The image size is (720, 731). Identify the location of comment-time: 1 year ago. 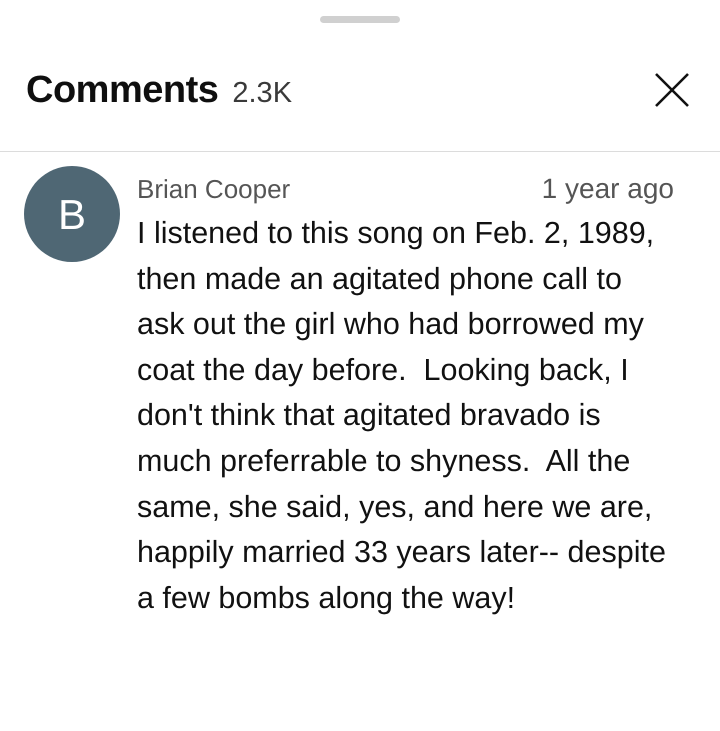
(608, 189).